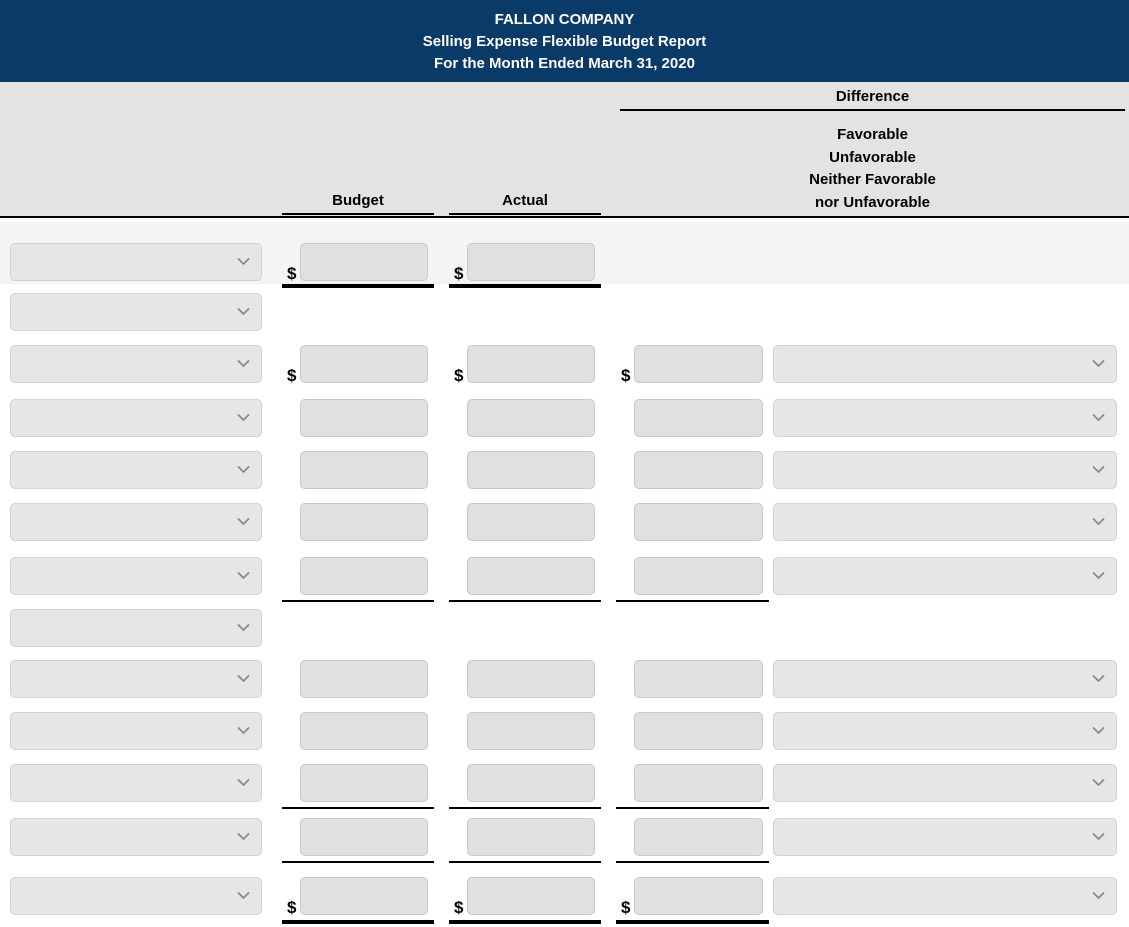  Describe the element at coordinates (364, 470) in the screenshot. I see `row-5-budget-input` at that location.